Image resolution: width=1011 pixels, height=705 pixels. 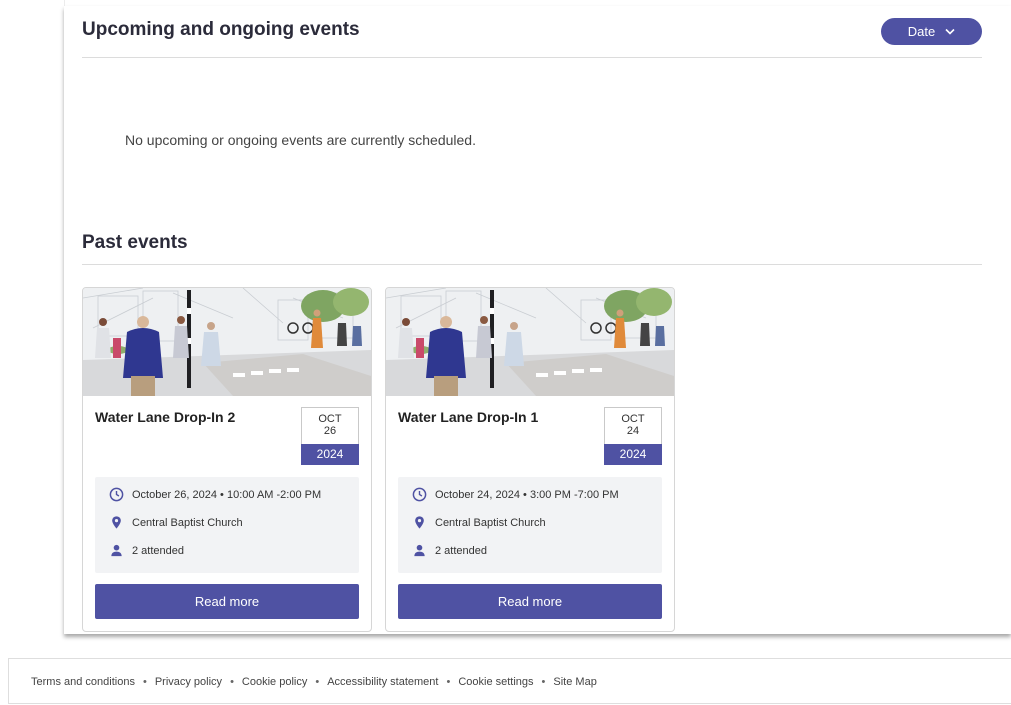 I want to click on event-datetime-row: October 24, 2024 • 3:00 PM -7:00 PM, so click(x=515, y=494).